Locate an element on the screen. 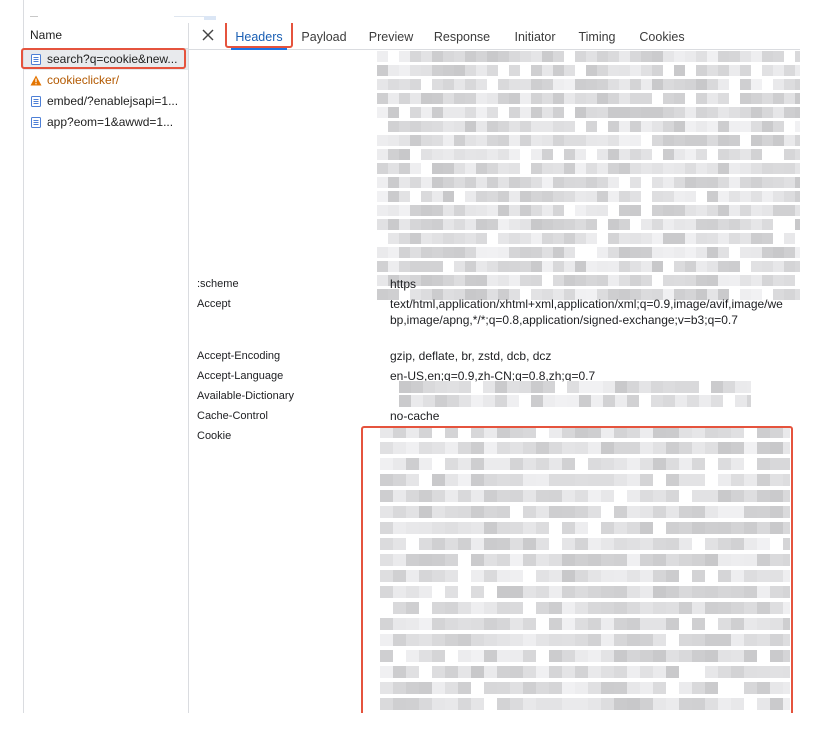 The height and width of the screenshot is (746, 820). tab-cookies: Cookies is located at coordinates (662, 36).